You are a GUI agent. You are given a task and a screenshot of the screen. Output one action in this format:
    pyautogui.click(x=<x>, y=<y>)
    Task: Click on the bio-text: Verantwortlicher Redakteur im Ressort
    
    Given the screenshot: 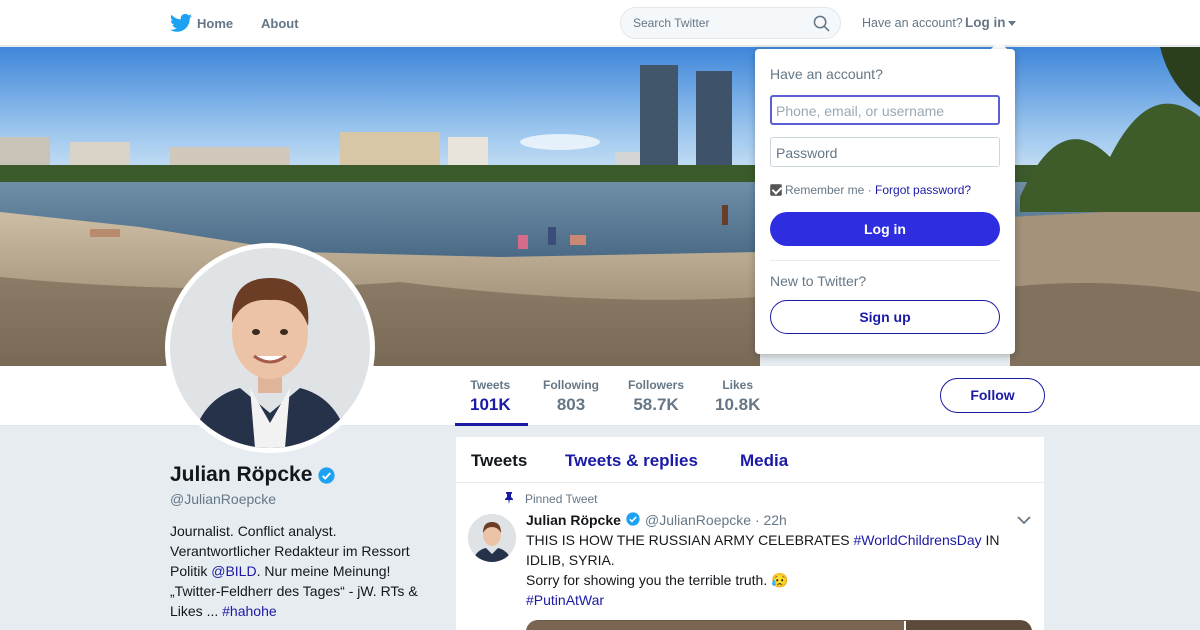 What is the action you would take?
    pyautogui.click(x=290, y=551)
    